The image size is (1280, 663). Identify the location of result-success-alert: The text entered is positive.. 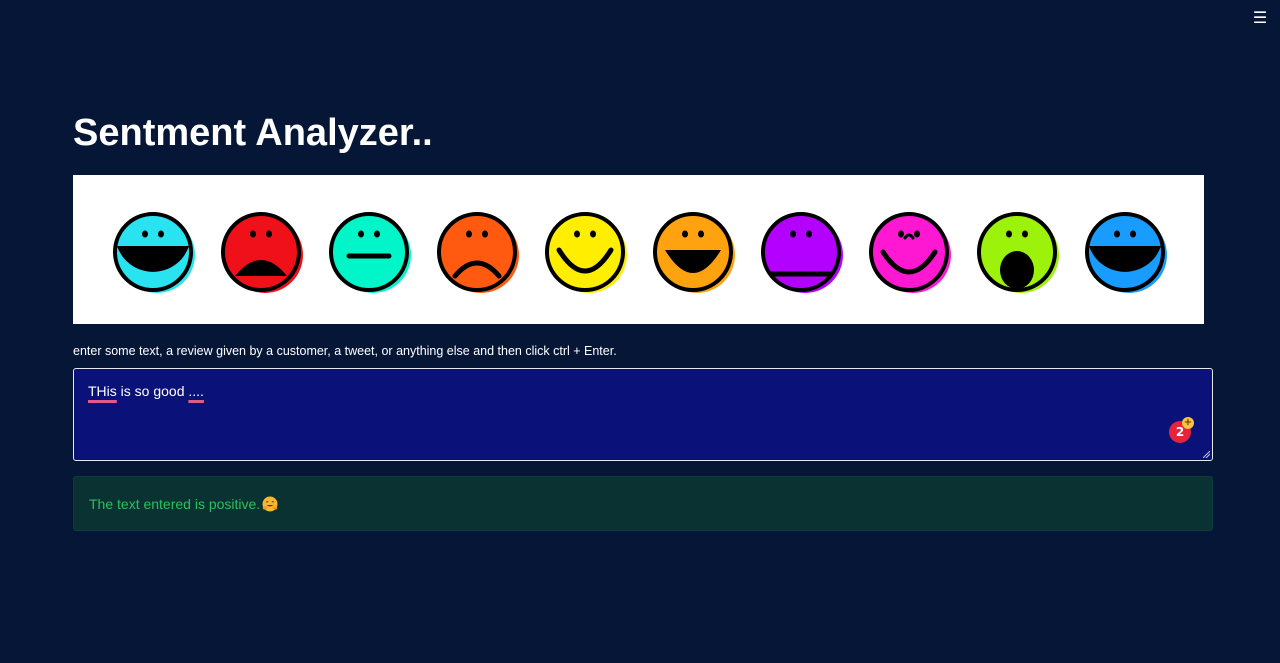
(643, 503).